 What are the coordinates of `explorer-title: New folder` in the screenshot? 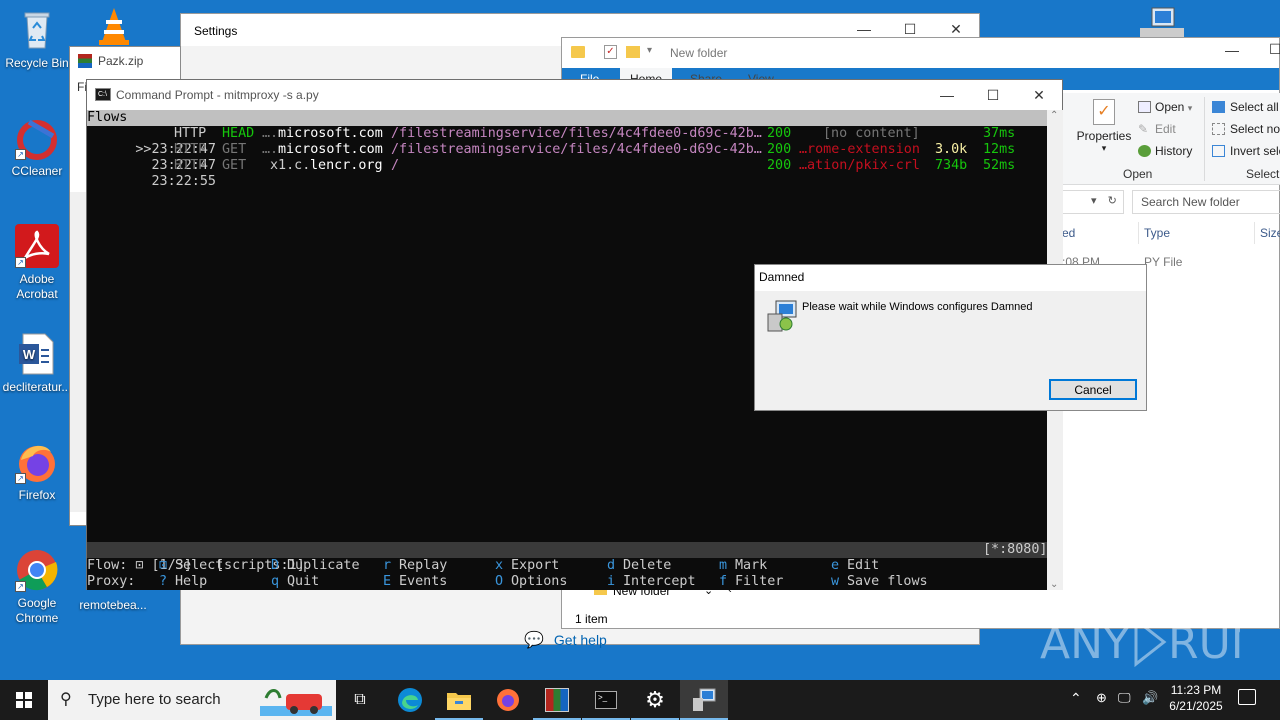 It's located at (699, 53).